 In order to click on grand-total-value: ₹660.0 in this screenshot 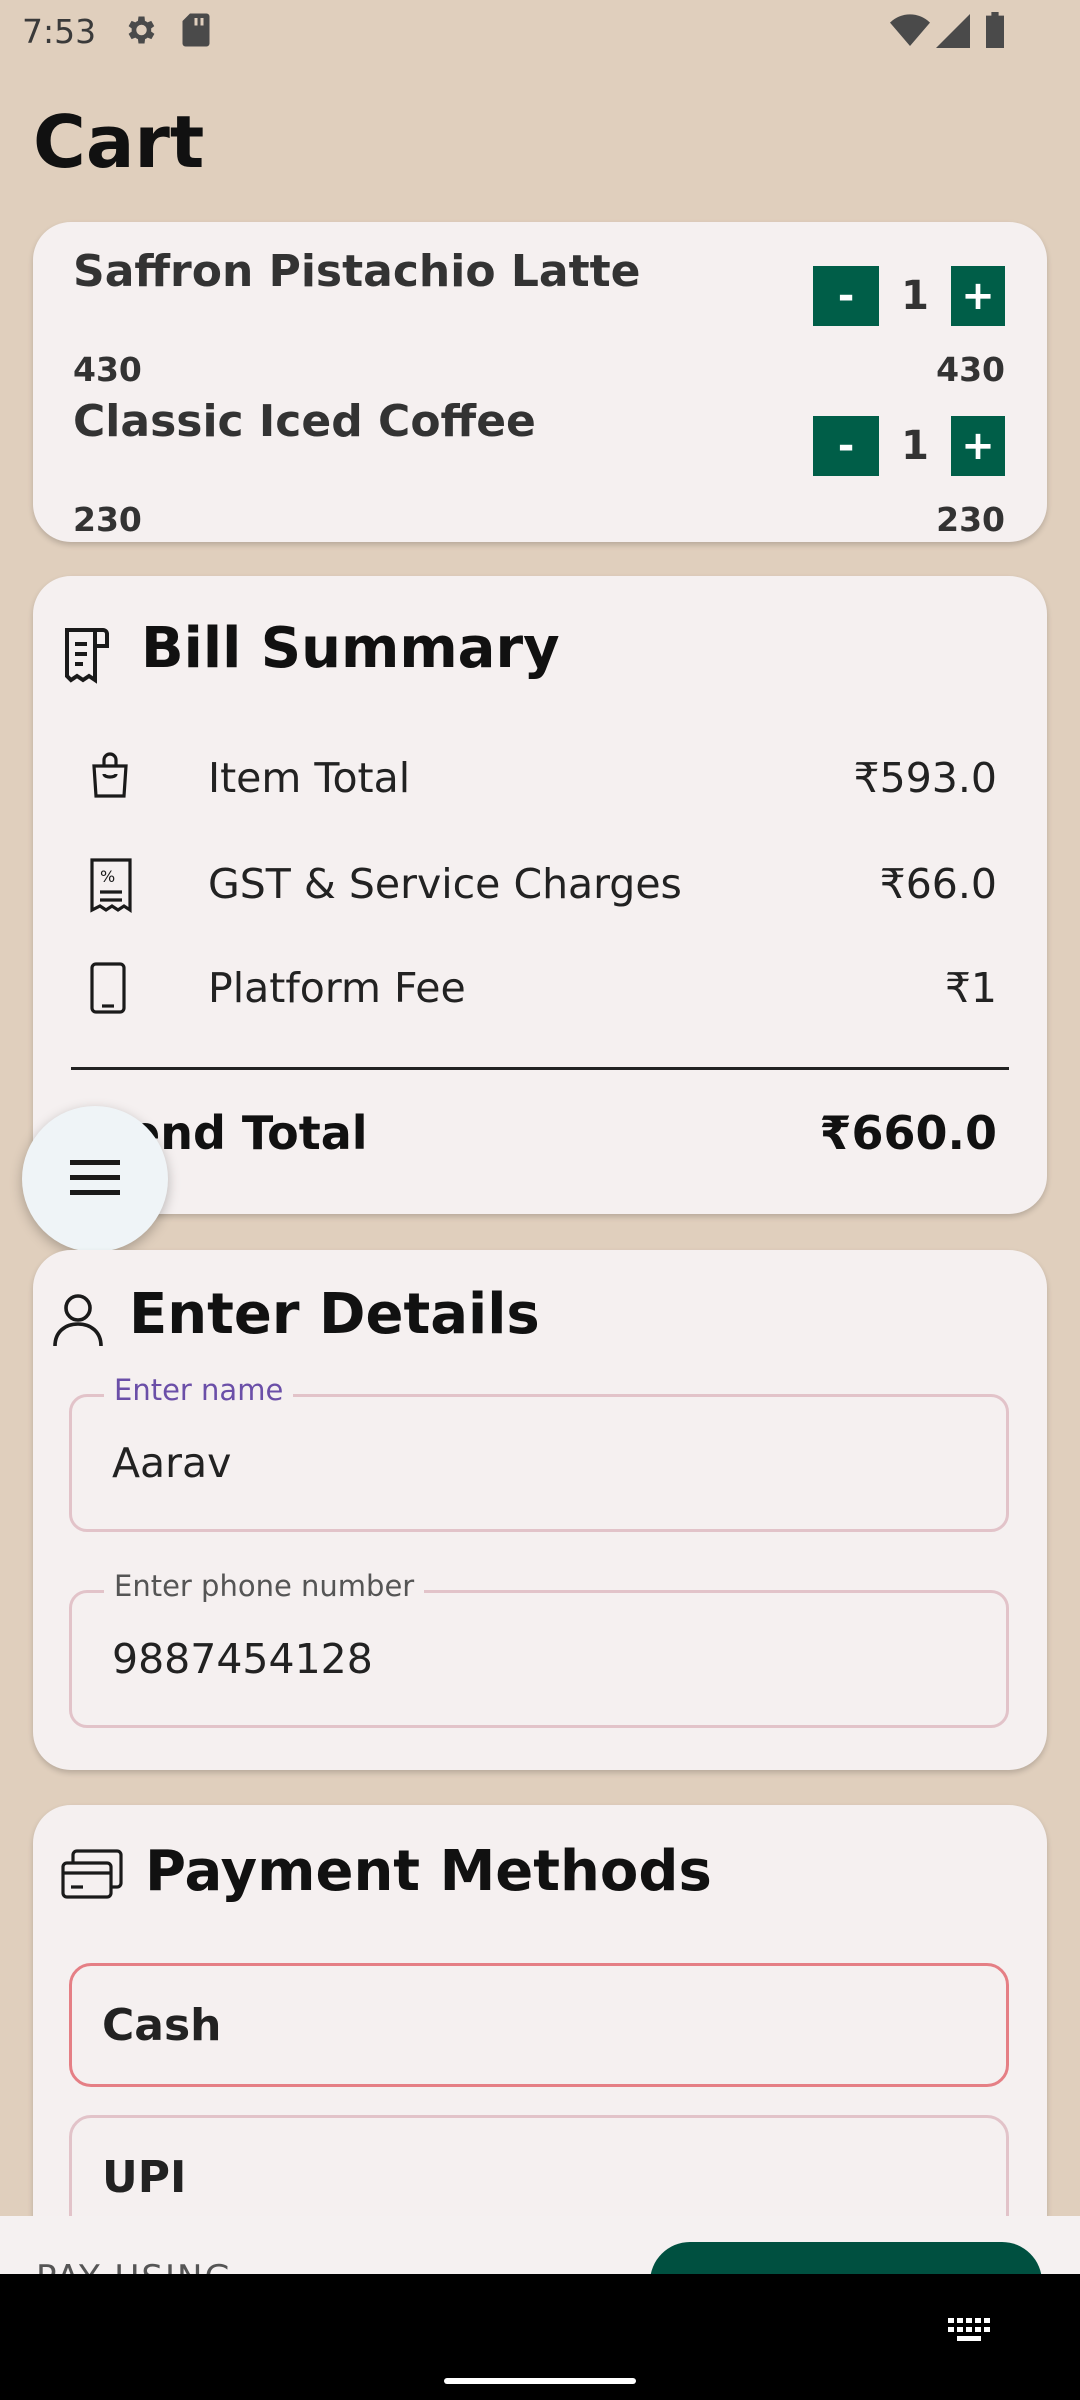, I will do `click(908, 1133)`.